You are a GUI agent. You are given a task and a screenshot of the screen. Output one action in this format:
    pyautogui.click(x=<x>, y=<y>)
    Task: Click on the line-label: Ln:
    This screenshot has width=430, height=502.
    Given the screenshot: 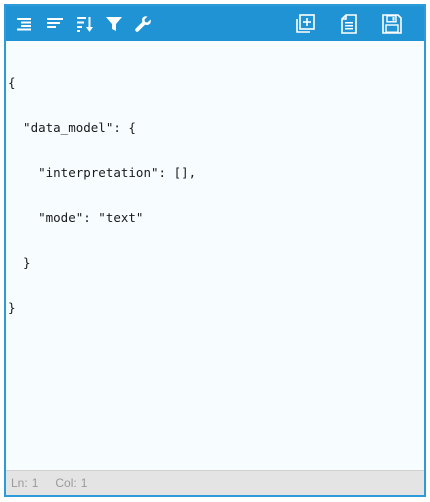 What is the action you would take?
    pyautogui.click(x=19, y=483)
    